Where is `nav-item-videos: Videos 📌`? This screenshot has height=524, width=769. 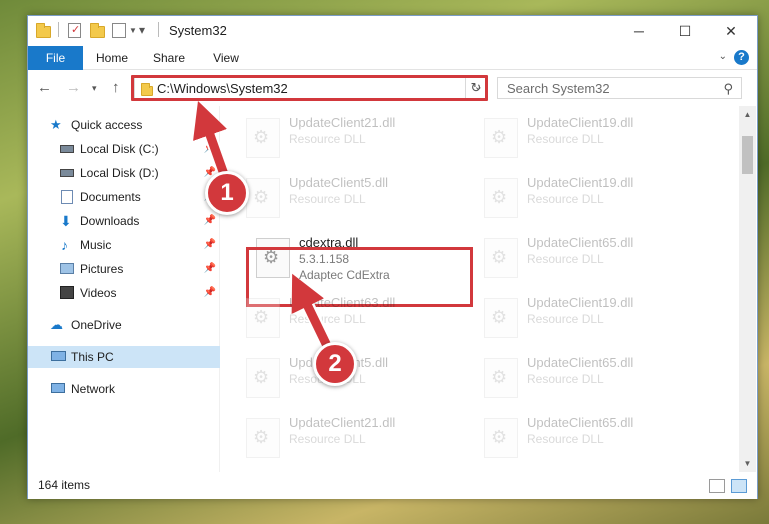
nav-item-videos: Videos 📌 is located at coordinates (124, 293).